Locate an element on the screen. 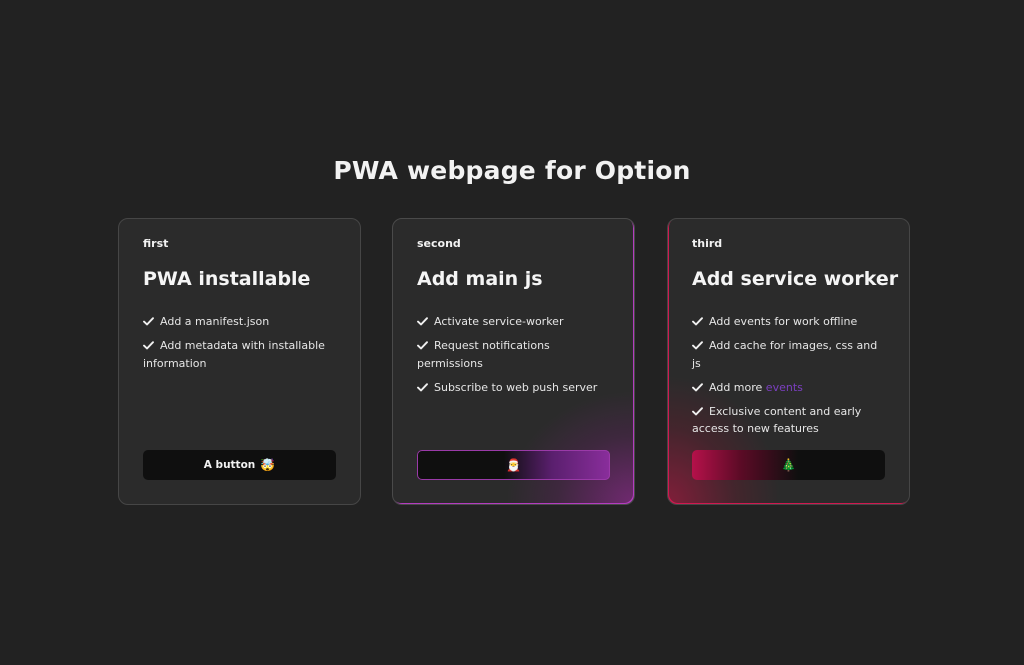 This screenshot has width=1024, height=665. card-heading: Add main js is located at coordinates (480, 279).